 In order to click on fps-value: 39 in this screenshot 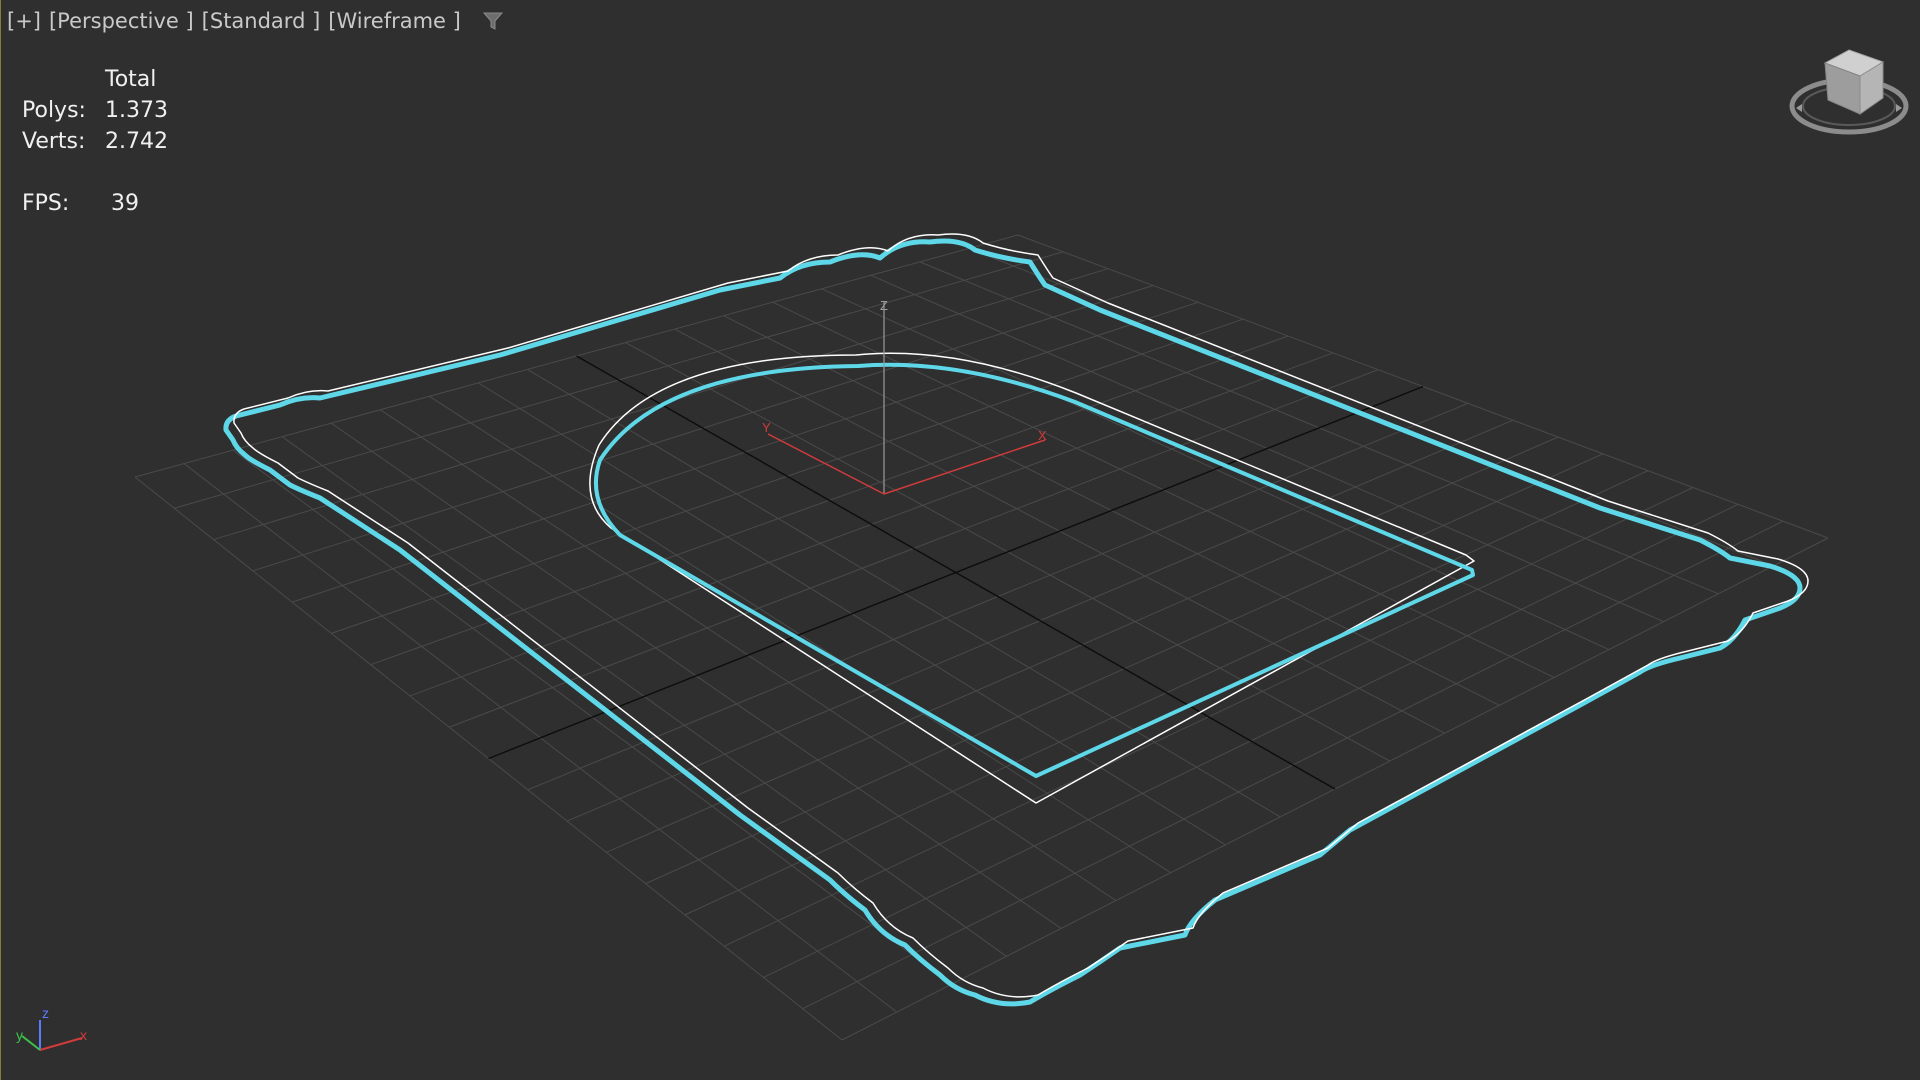, I will do `click(125, 203)`.